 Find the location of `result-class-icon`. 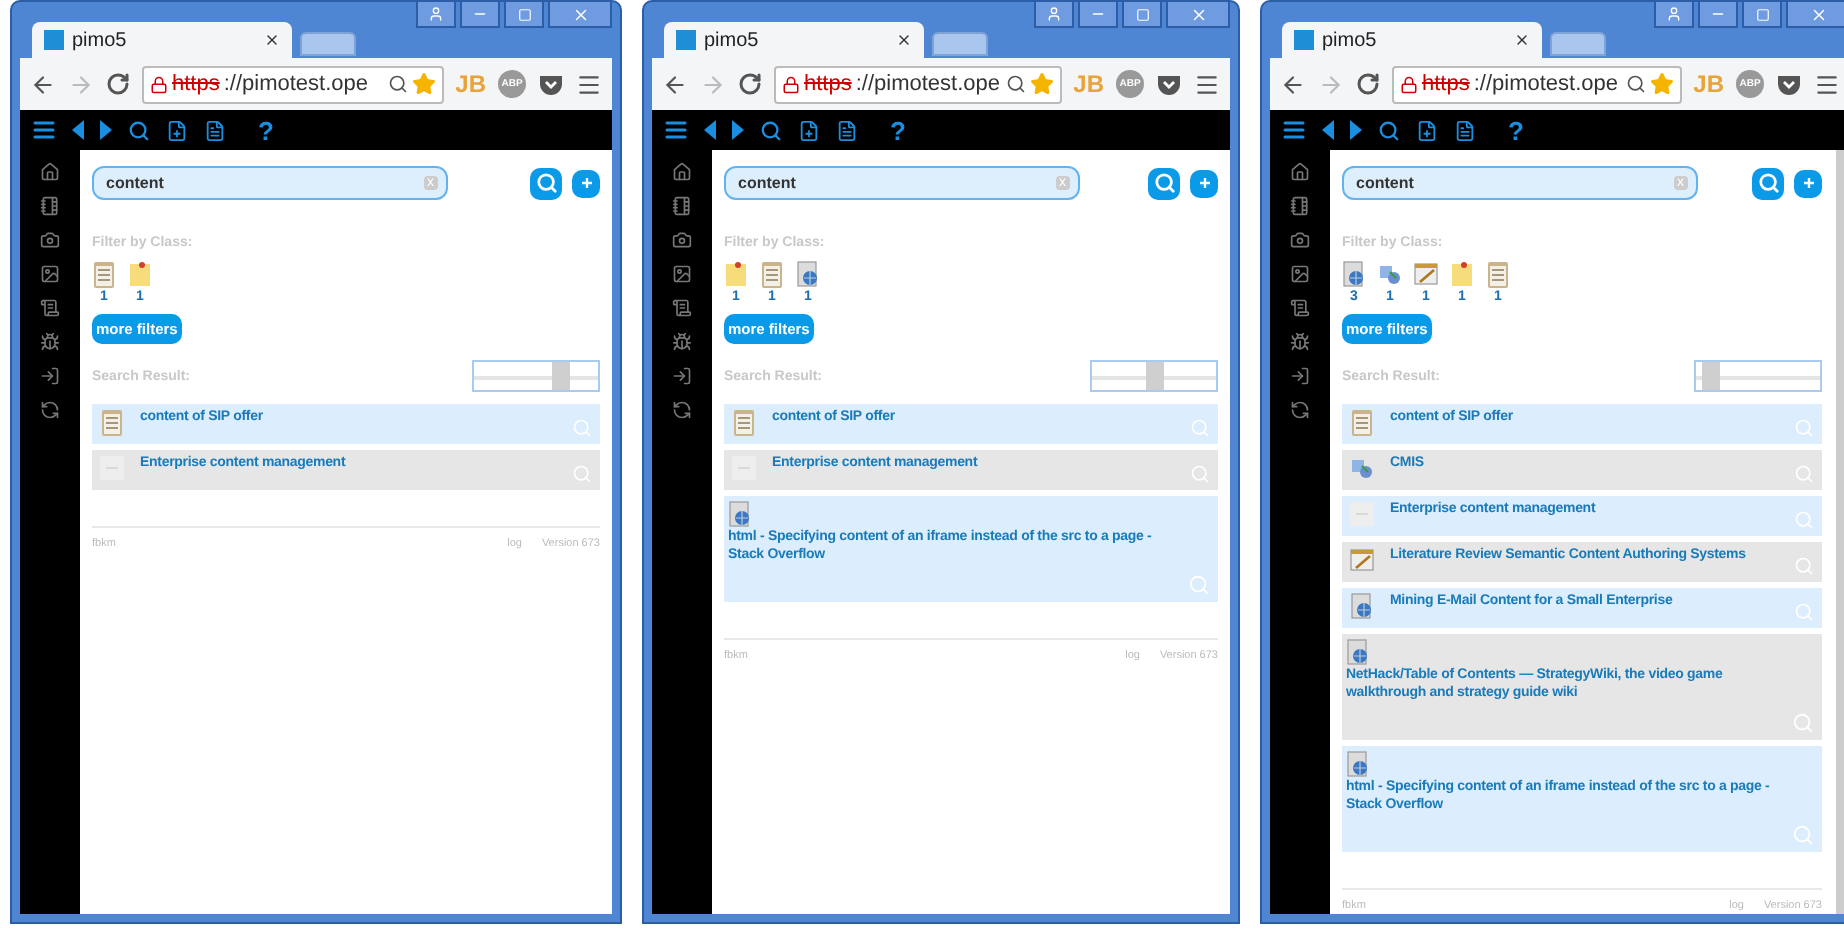

result-class-icon is located at coordinates (1362, 514).